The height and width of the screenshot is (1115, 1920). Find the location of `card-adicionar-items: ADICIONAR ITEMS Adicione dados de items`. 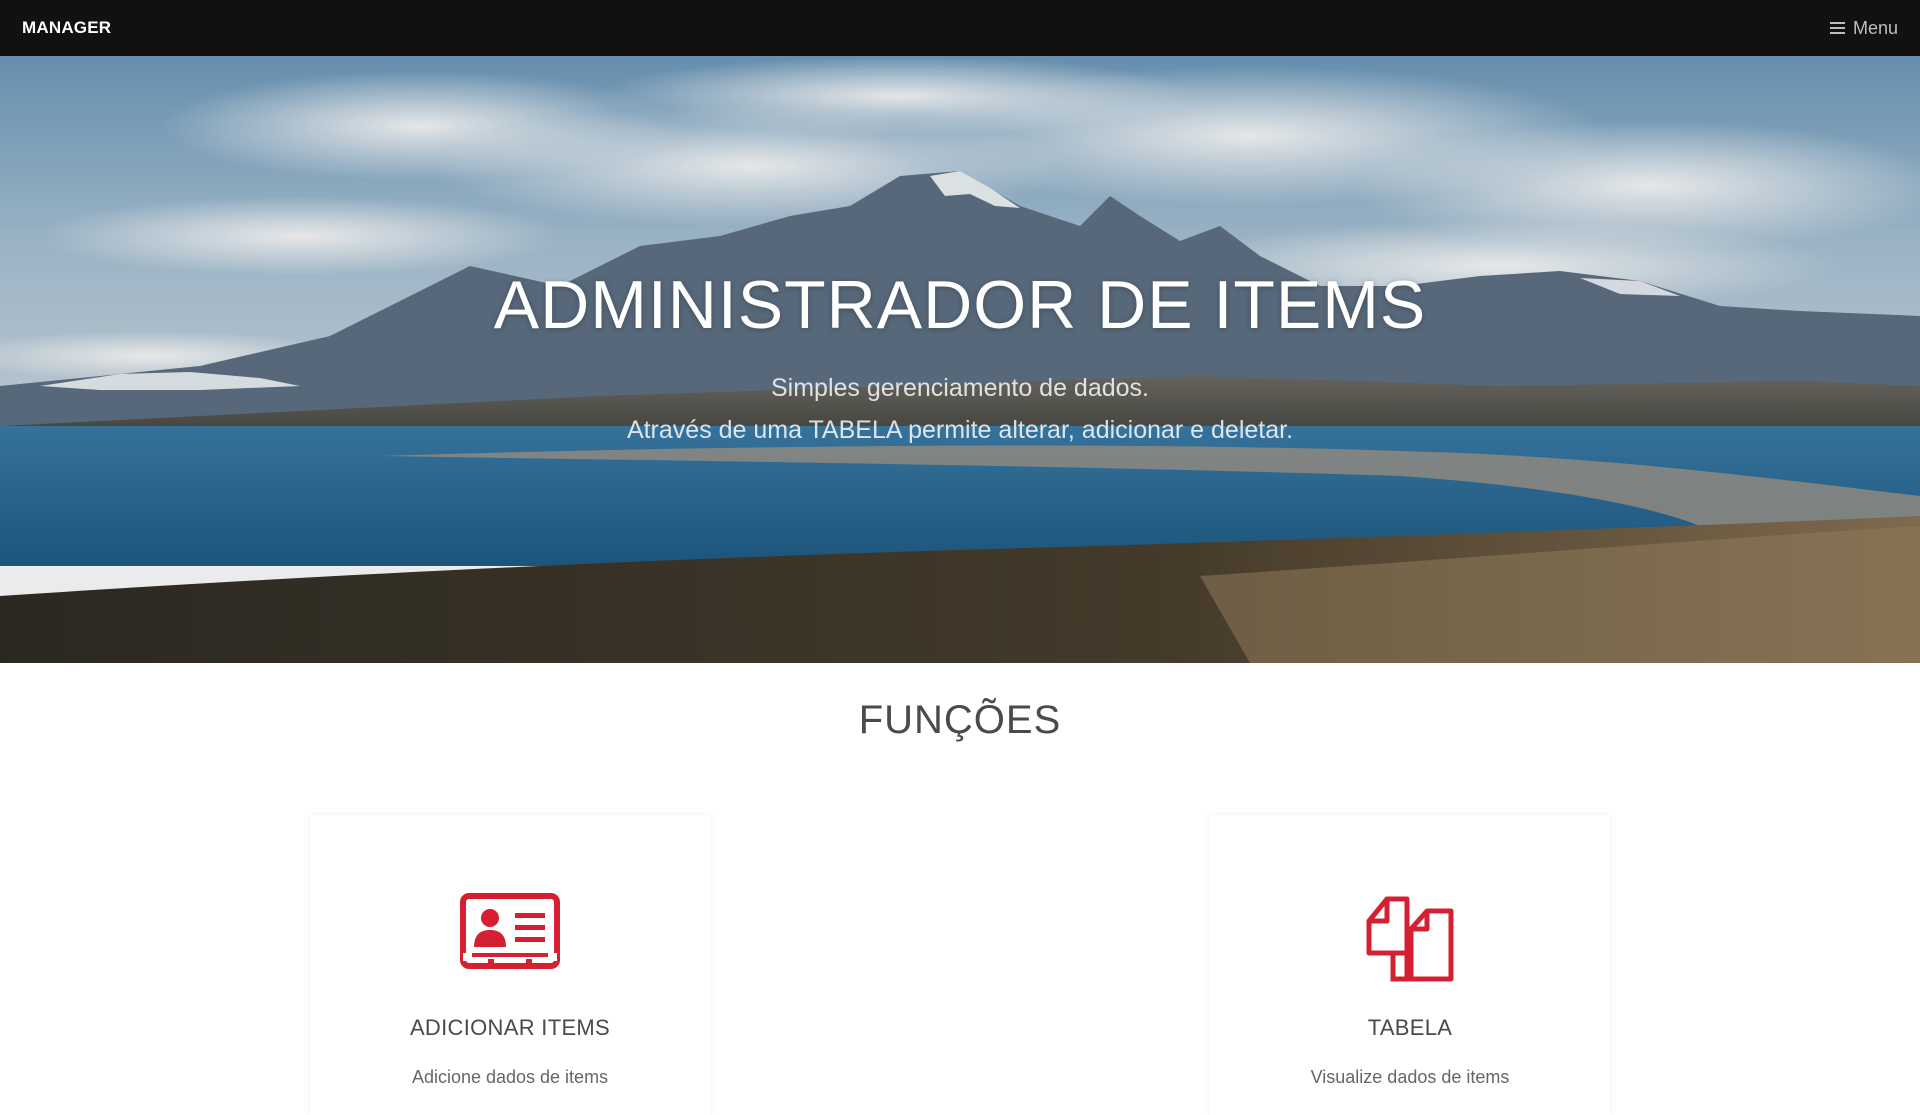

card-adicionar-items: ADICIONAR ITEMS Adicione dados de items is located at coordinates (510, 965).